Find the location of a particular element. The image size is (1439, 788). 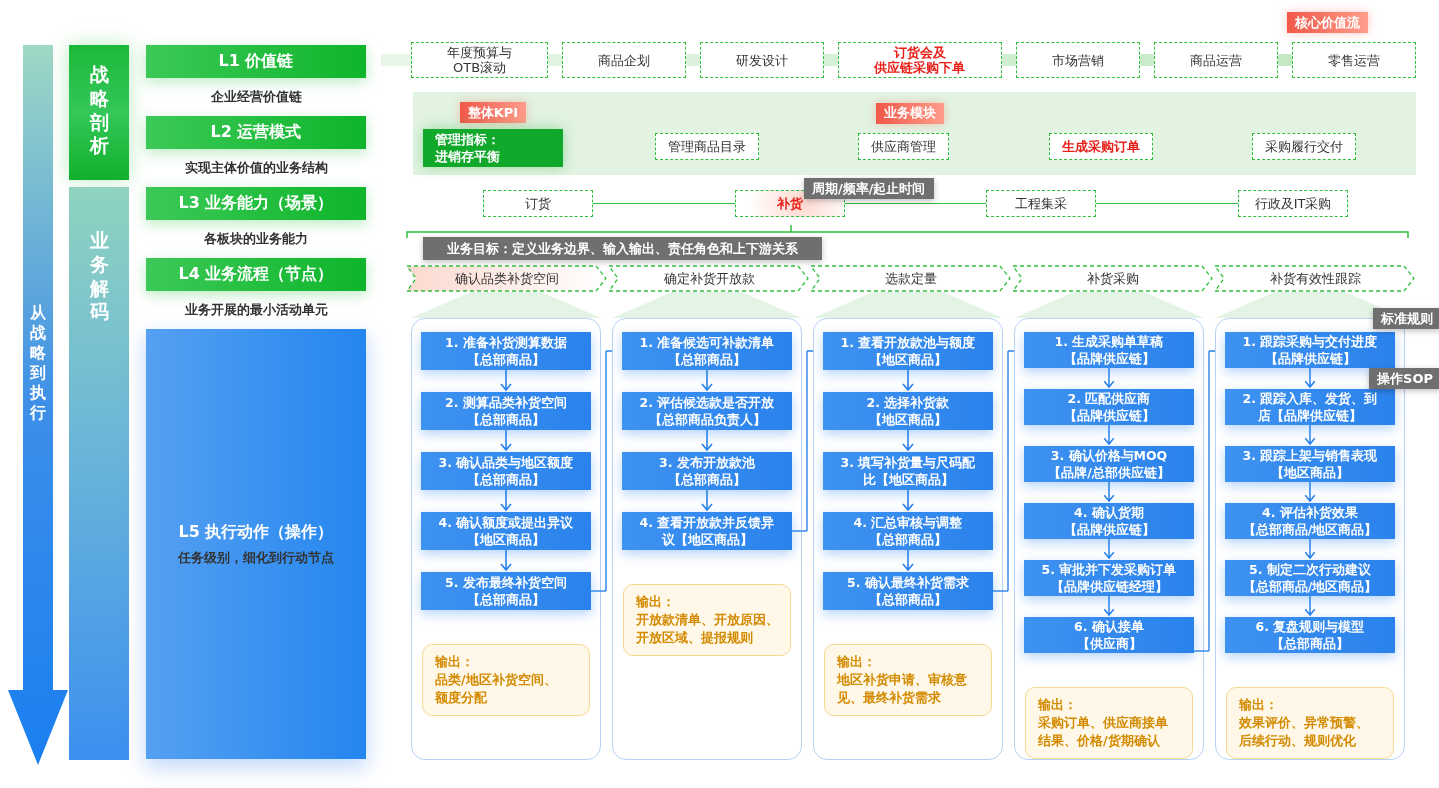

rule-tag: 标准规则 is located at coordinates (1406, 318).